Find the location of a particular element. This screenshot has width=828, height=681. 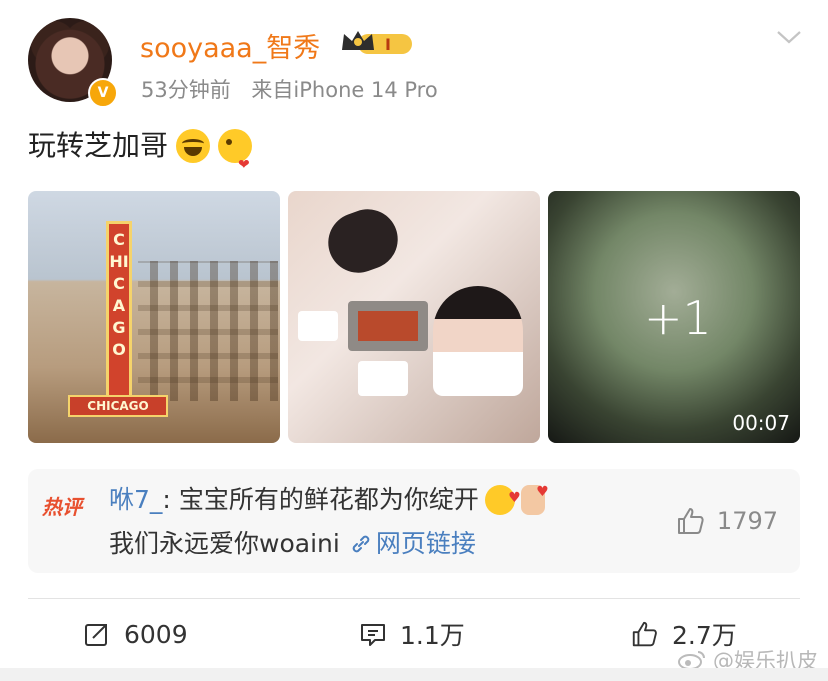

face-blowing-kiss-icon is located at coordinates (235, 157).